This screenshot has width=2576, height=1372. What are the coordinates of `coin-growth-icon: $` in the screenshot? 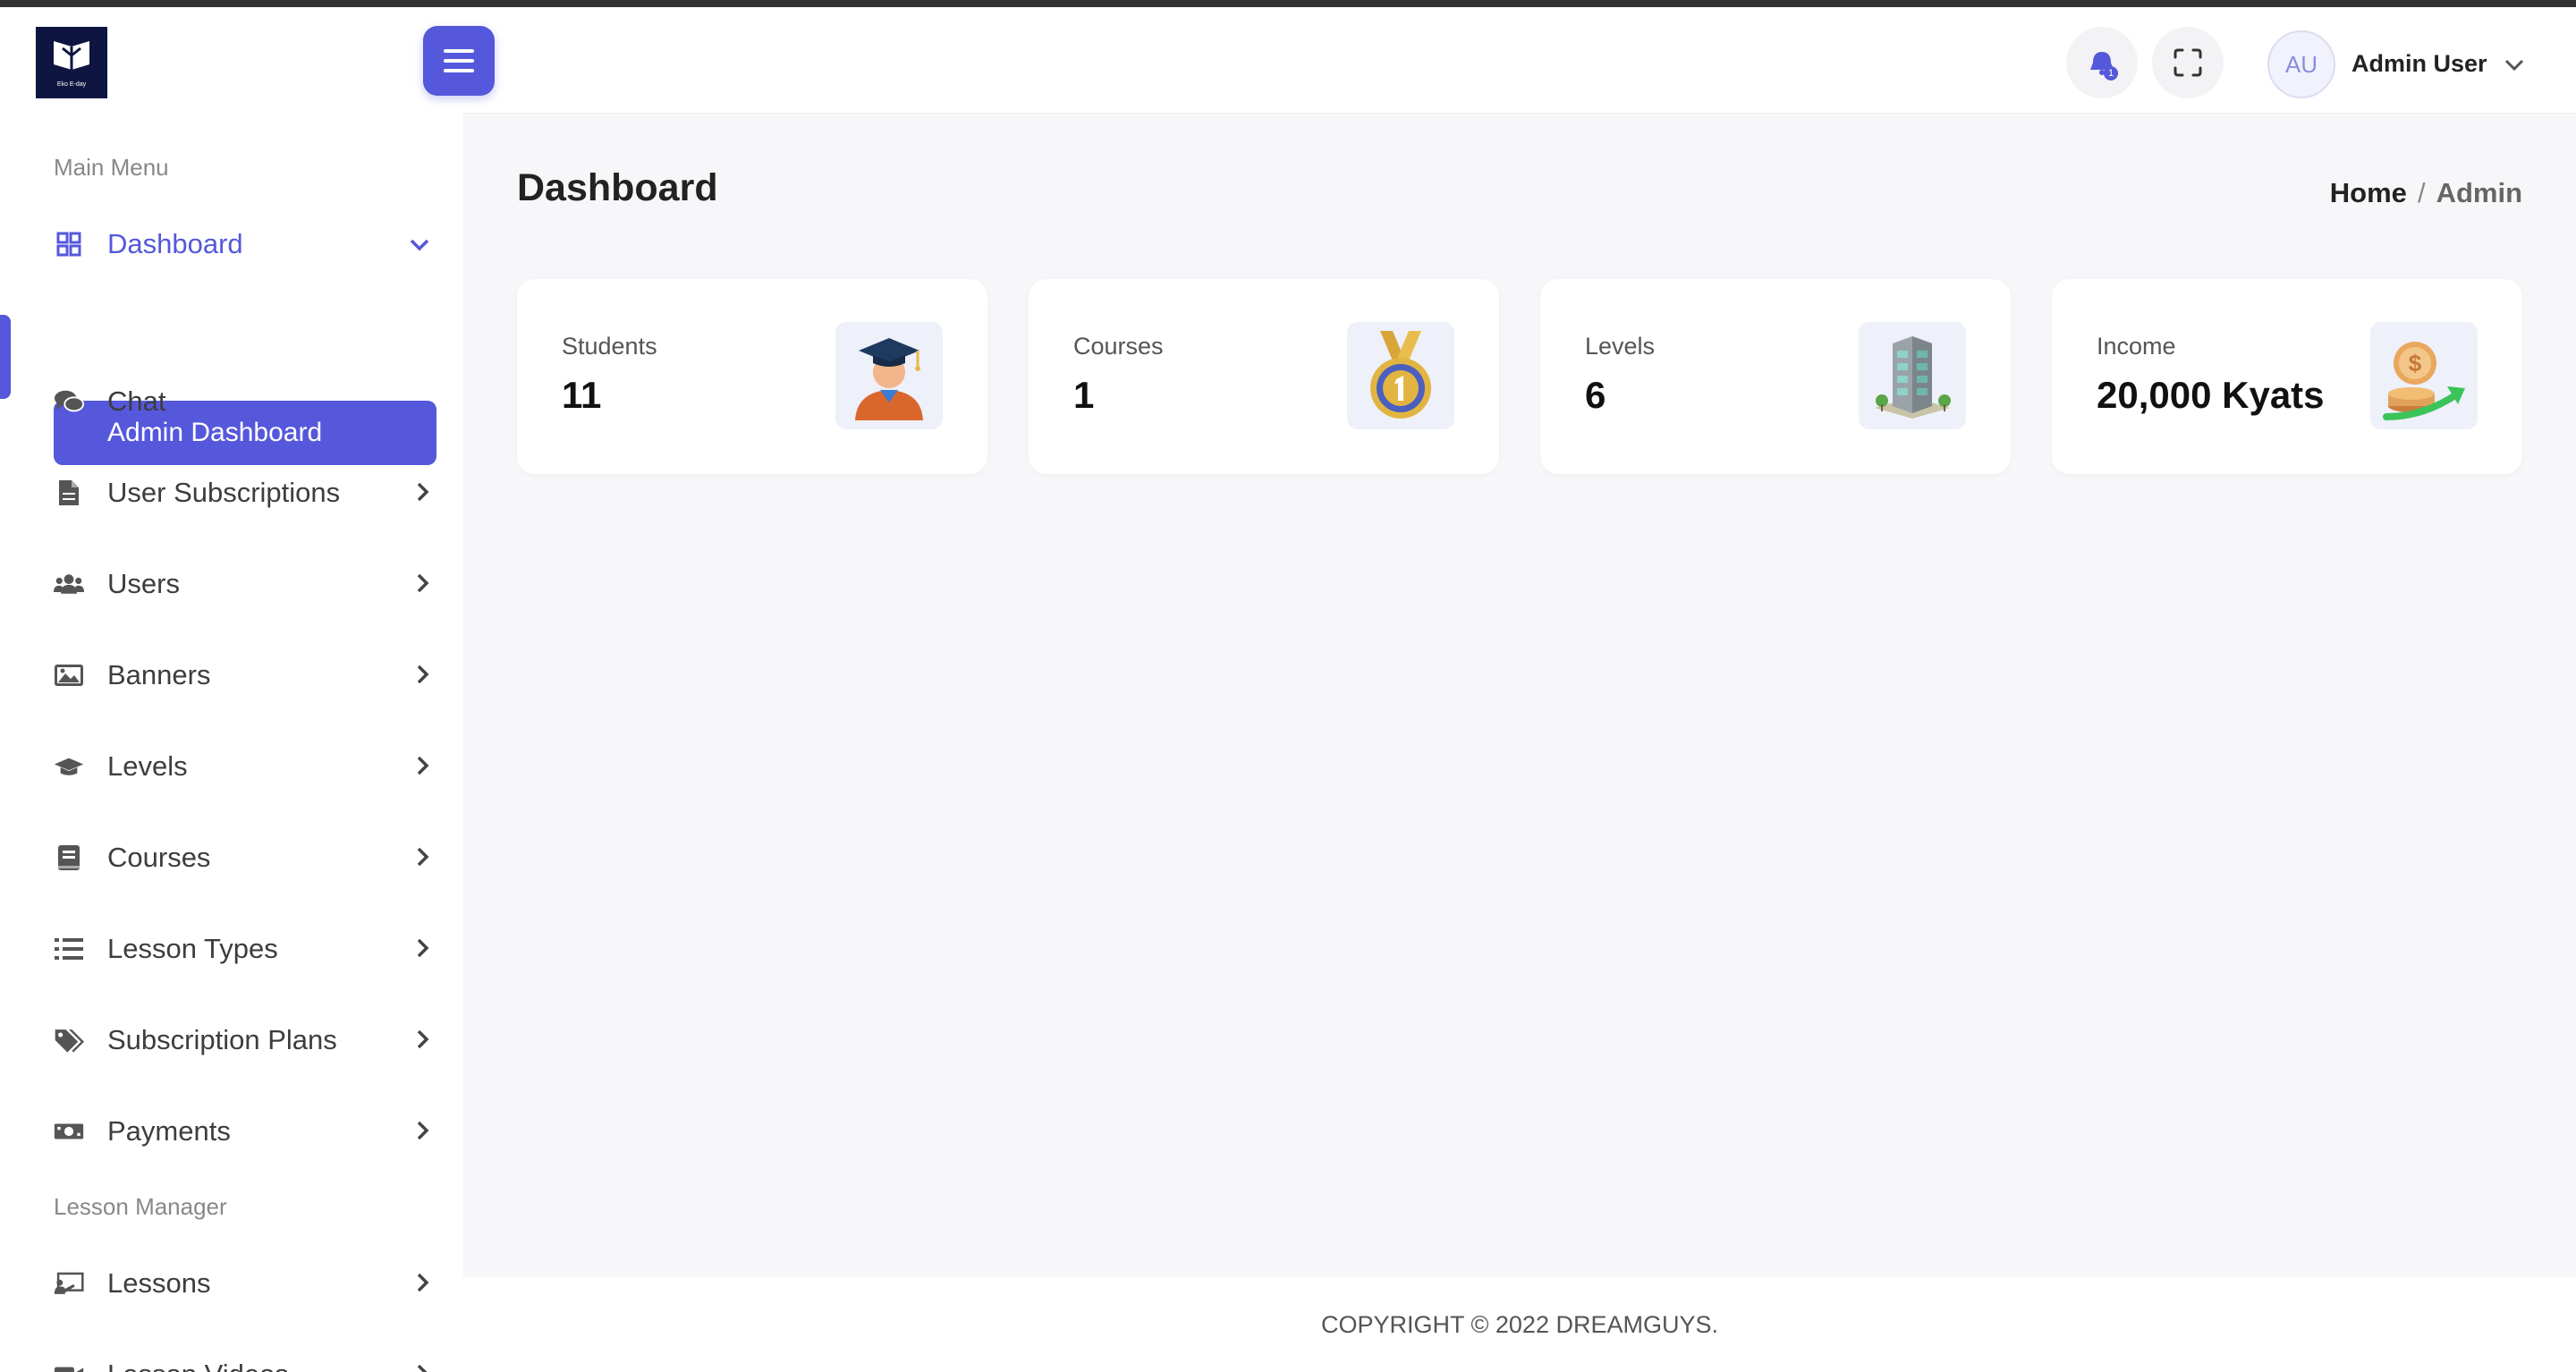 It's located at (2424, 376).